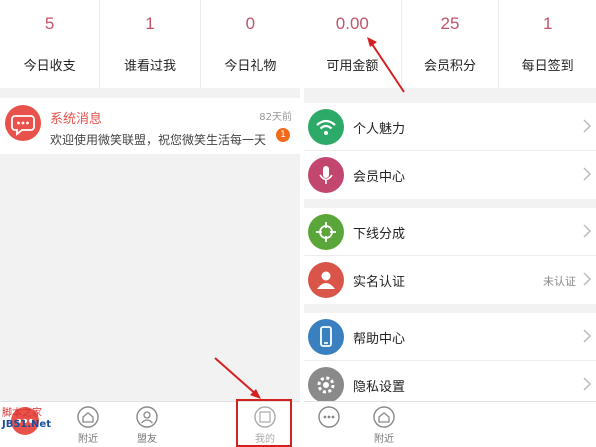 Image resolution: width=596 pixels, height=447 pixels. I want to click on tab-nearby: 附近, so click(384, 425).